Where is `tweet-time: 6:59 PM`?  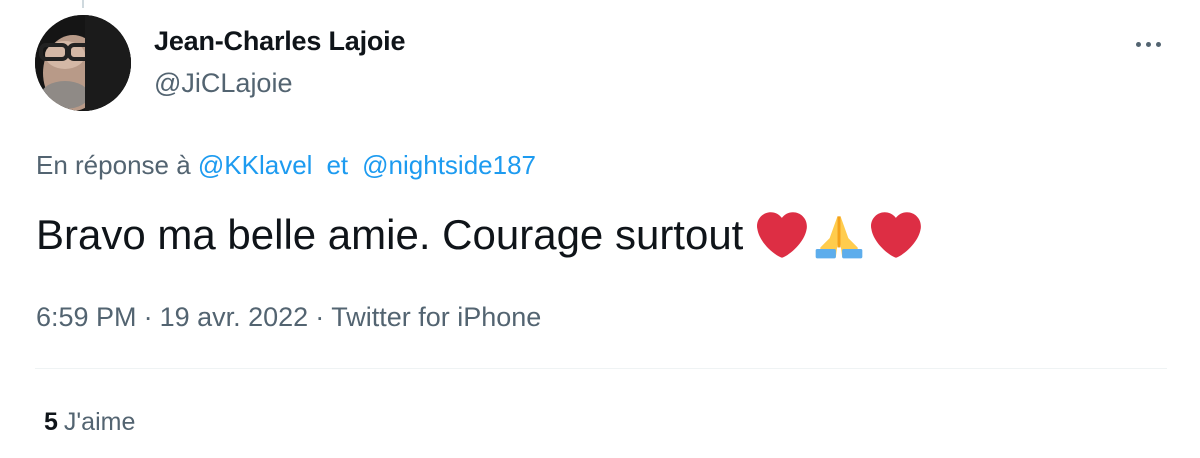 tweet-time: 6:59 PM is located at coordinates (86, 317).